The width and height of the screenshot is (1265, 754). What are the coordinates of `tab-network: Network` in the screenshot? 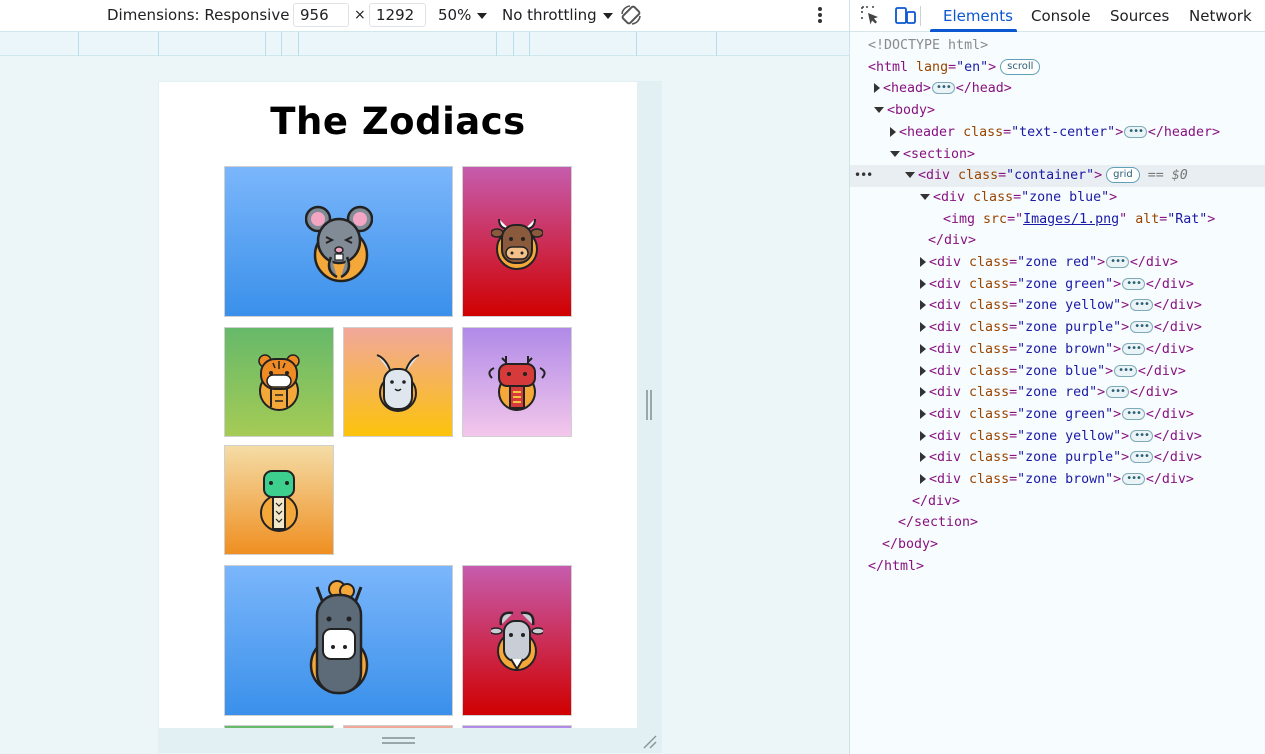 It's located at (1220, 16).